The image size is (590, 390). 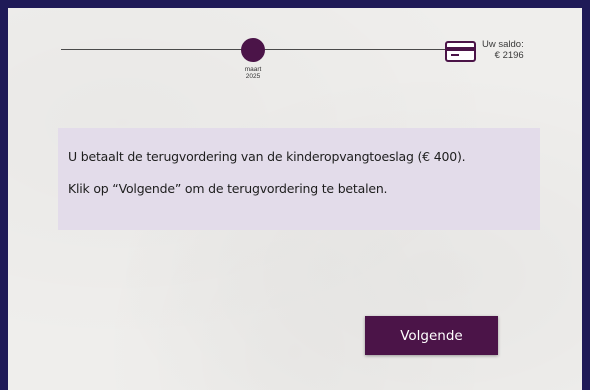 I want to click on credit-card-icon, so click(x=460, y=51).